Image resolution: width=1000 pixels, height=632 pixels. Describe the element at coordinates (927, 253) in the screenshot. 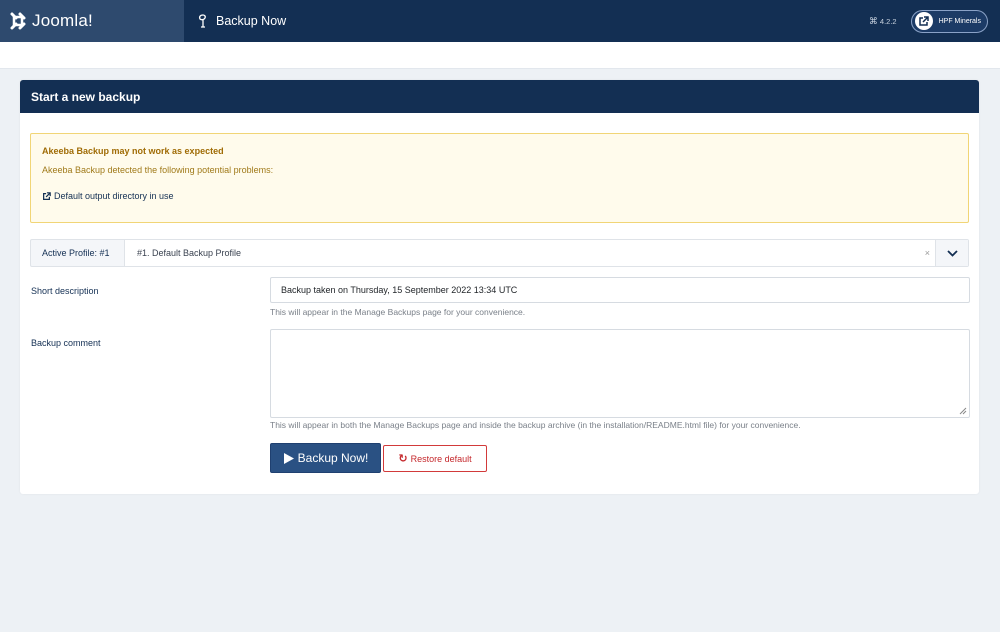

I see `select-clear-icon: ×` at that location.